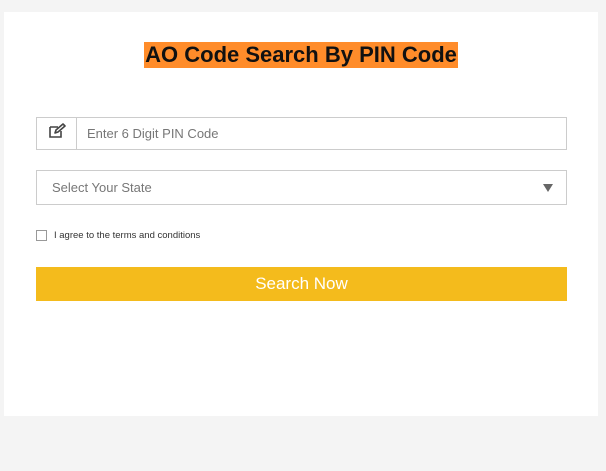 The width and height of the screenshot is (606, 471). I want to click on terms-label: I agree to the terms and conditions, so click(127, 235).